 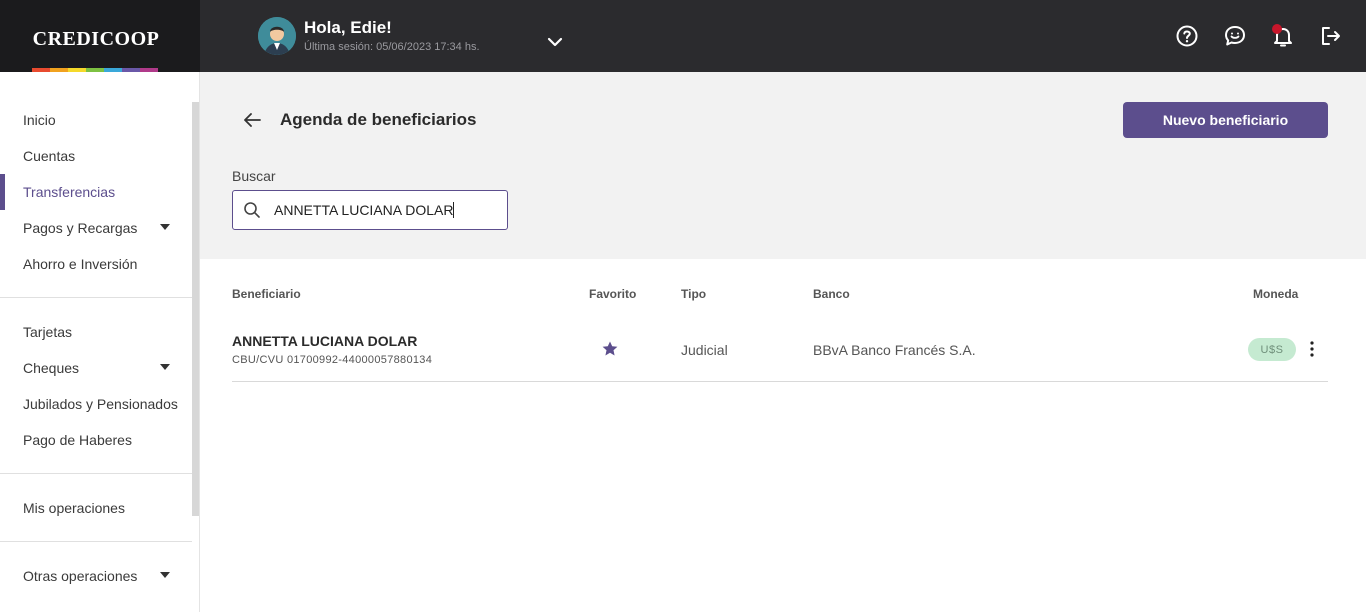 I want to click on sidebar-item-pagos-recargas: Pagos y Recargas, so click(x=96, y=228).